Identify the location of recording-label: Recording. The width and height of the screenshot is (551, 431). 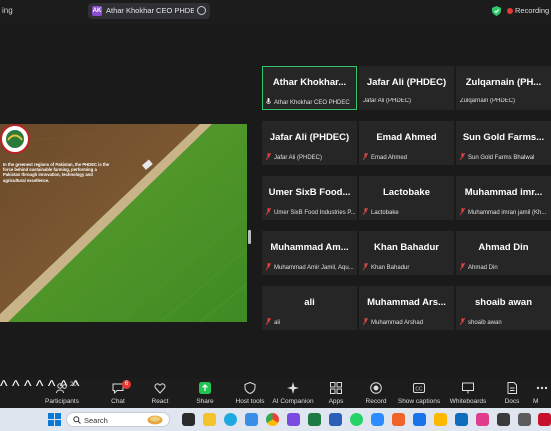
(532, 10).